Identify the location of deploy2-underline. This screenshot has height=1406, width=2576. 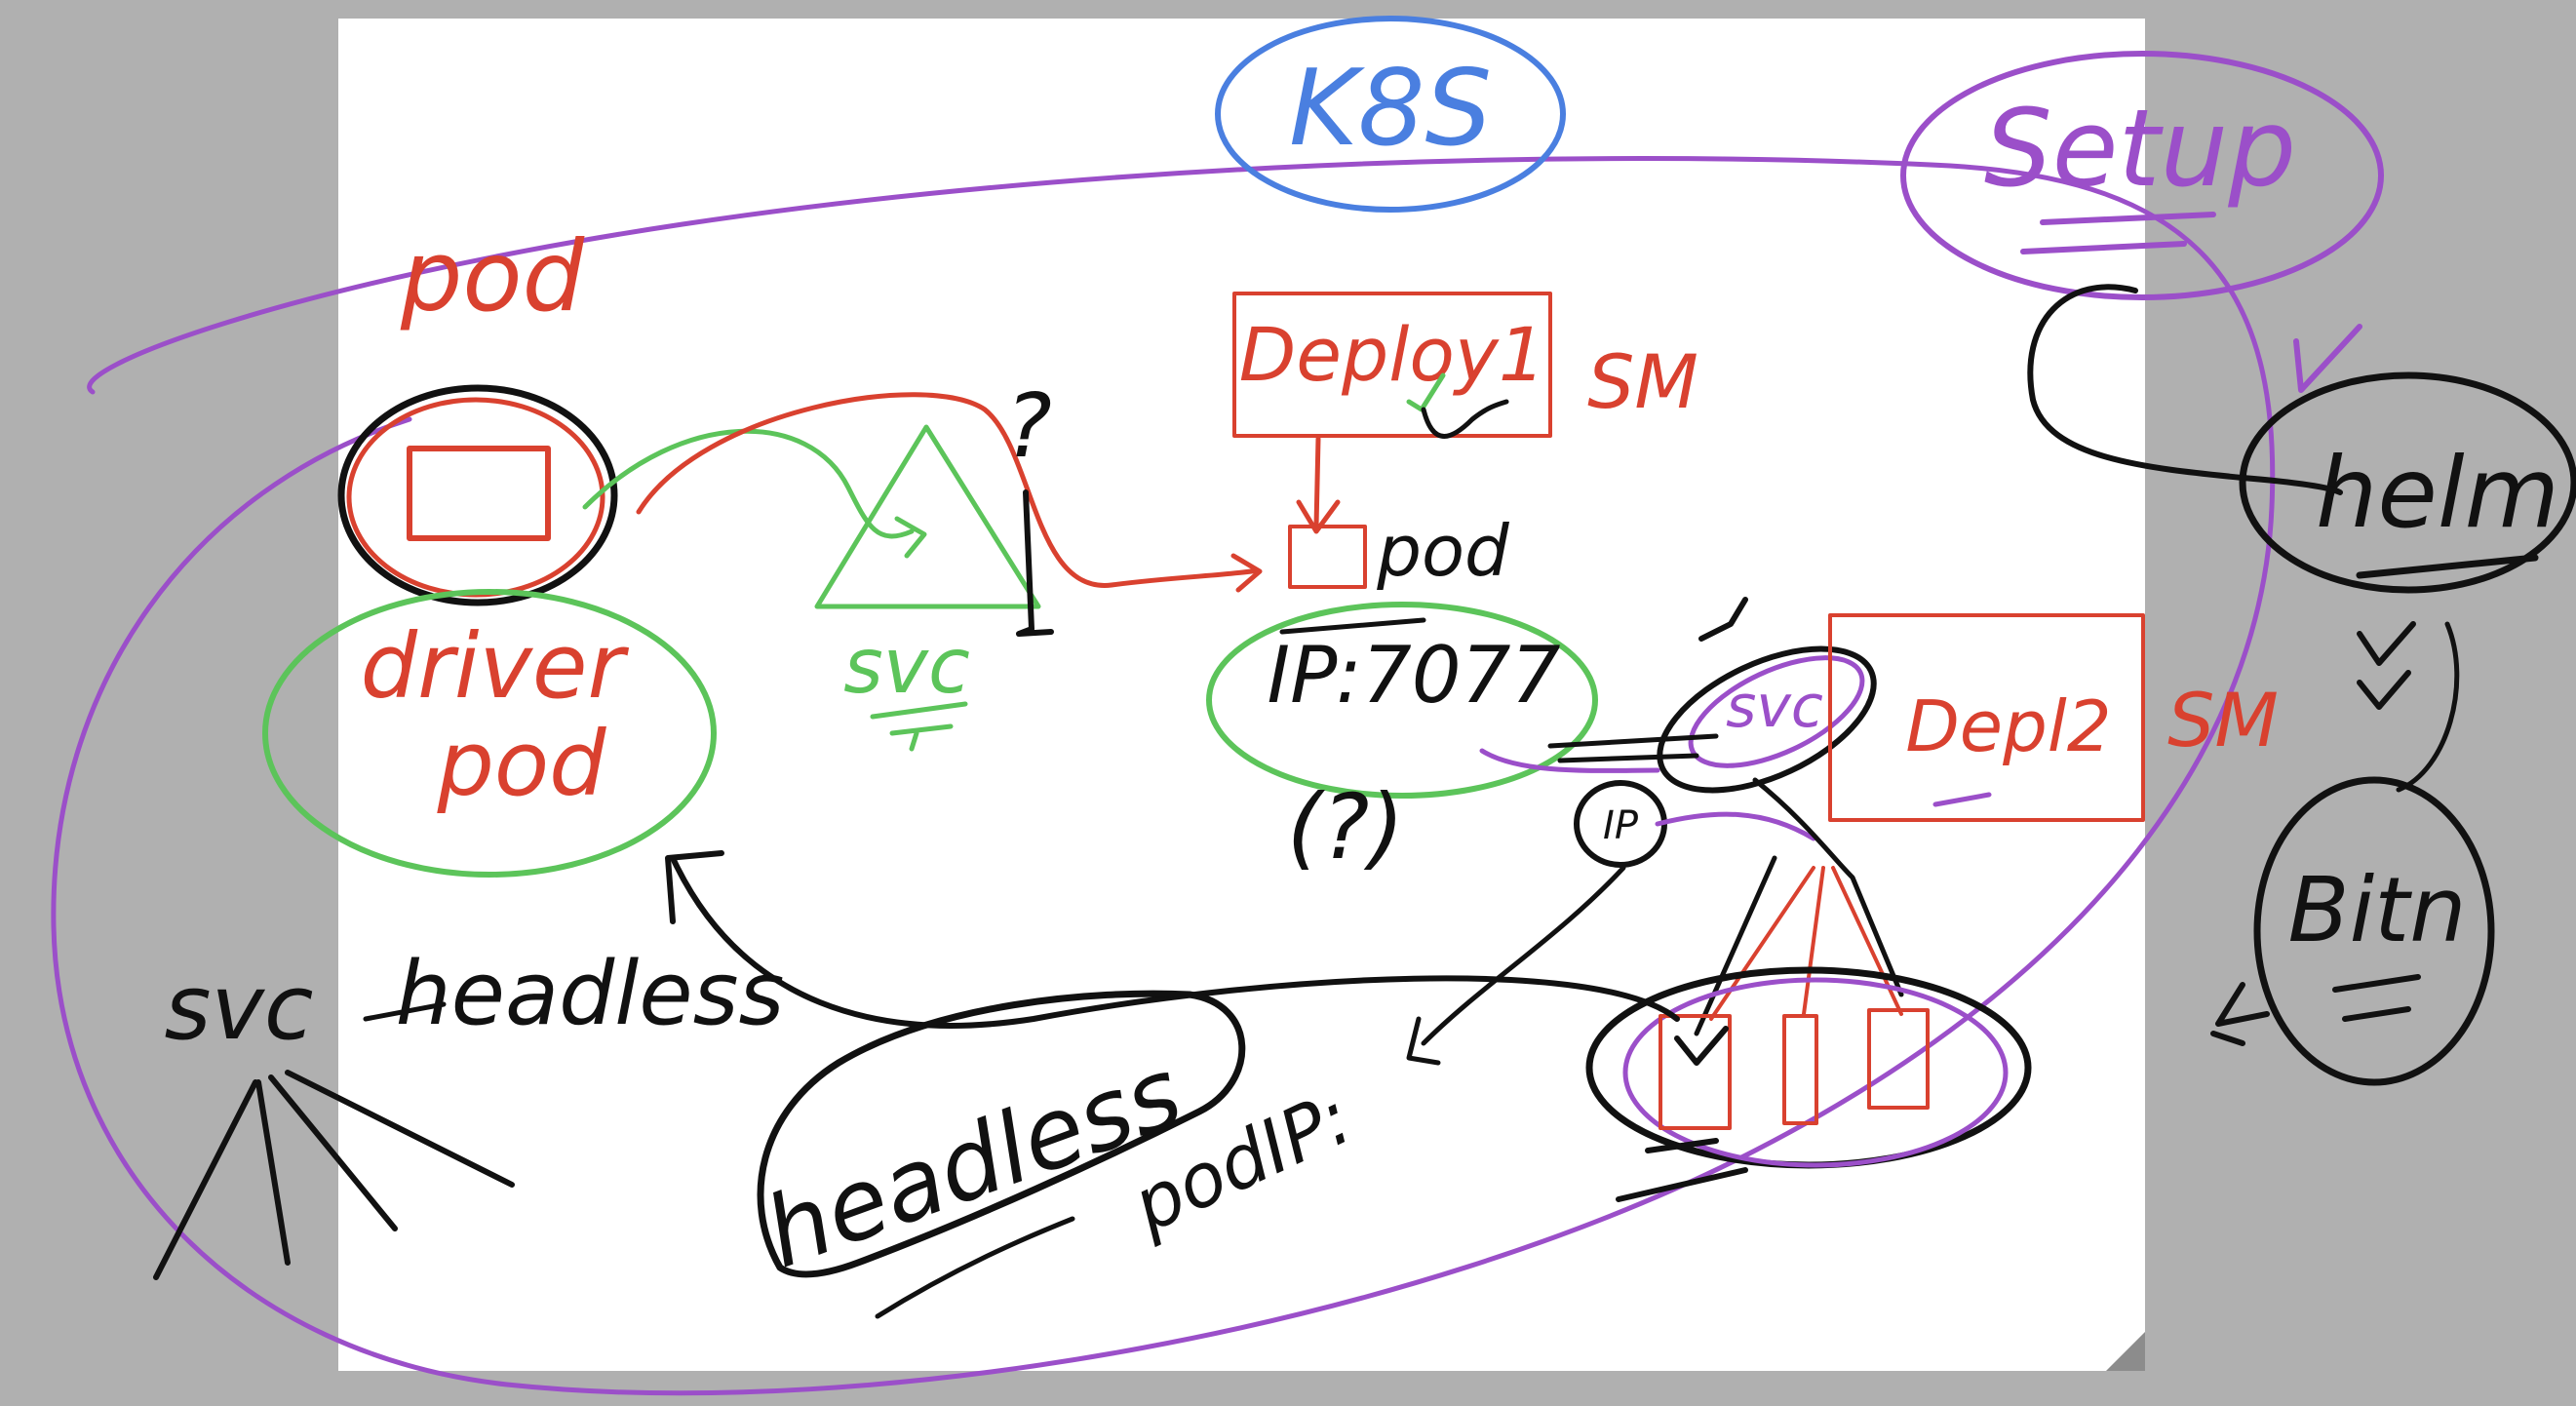
(1962, 799).